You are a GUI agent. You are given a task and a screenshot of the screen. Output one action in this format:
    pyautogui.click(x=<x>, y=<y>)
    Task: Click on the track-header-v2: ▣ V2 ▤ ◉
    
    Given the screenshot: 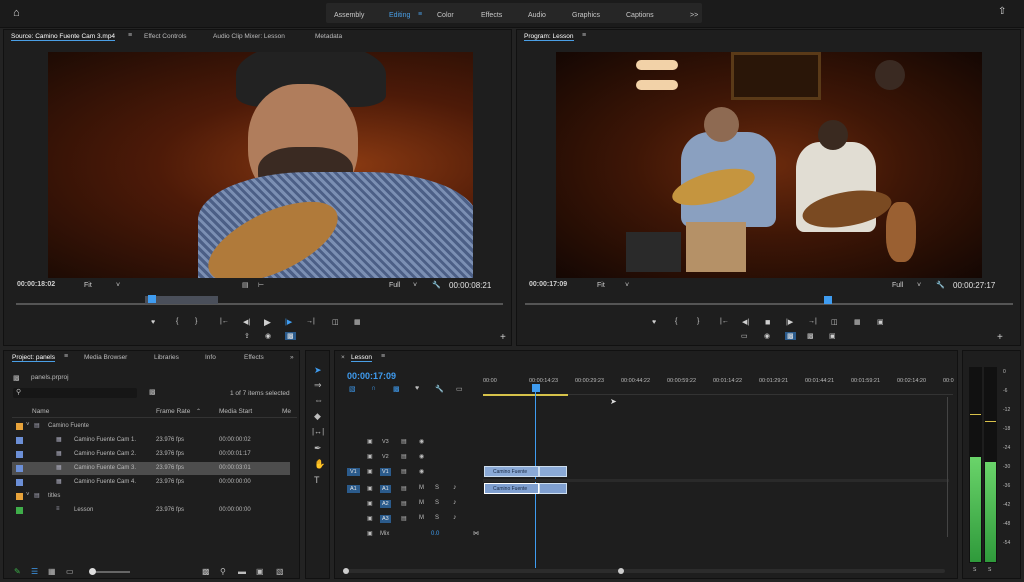 What is the action you would take?
    pyautogui.click(x=409, y=458)
    